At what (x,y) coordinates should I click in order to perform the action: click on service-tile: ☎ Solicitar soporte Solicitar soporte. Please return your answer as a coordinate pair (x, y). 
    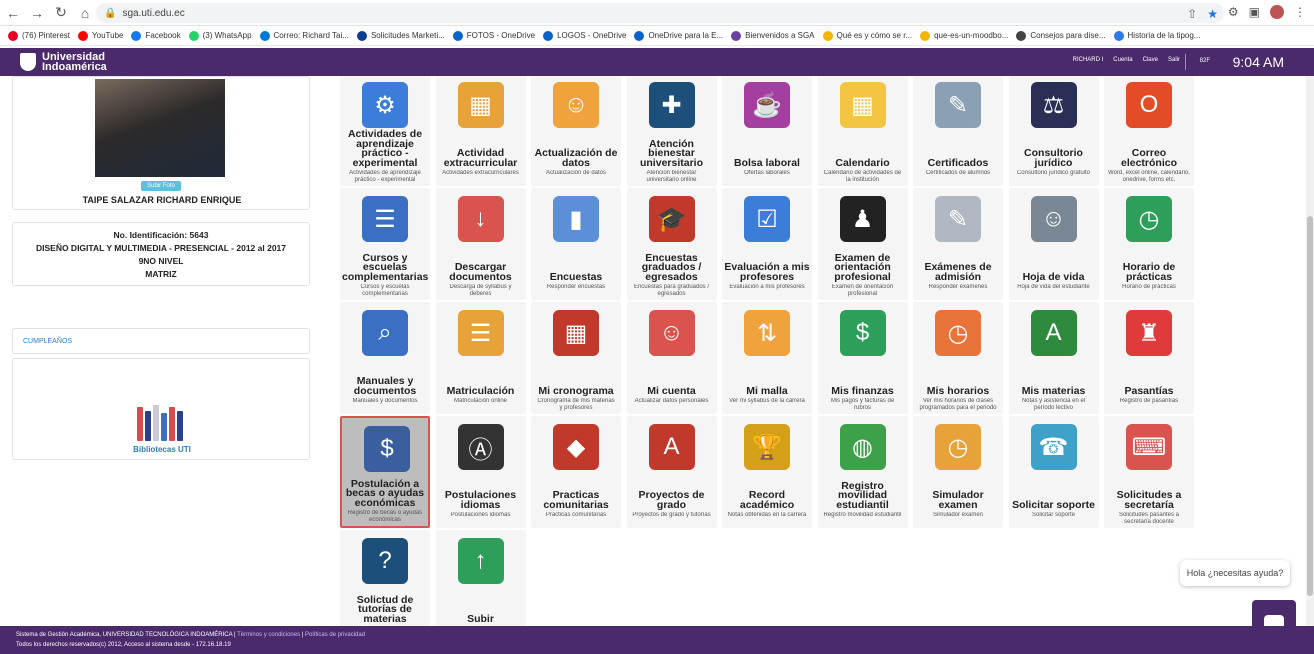
    Looking at the image, I should click on (1053, 472).